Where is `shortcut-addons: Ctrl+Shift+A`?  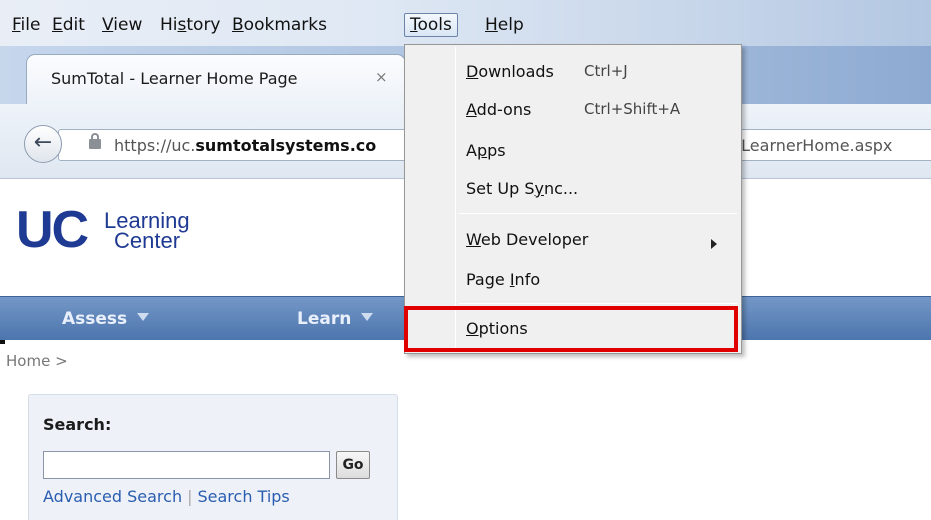 shortcut-addons: Ctrl+Shift+A is located at coordinates (632, 109).